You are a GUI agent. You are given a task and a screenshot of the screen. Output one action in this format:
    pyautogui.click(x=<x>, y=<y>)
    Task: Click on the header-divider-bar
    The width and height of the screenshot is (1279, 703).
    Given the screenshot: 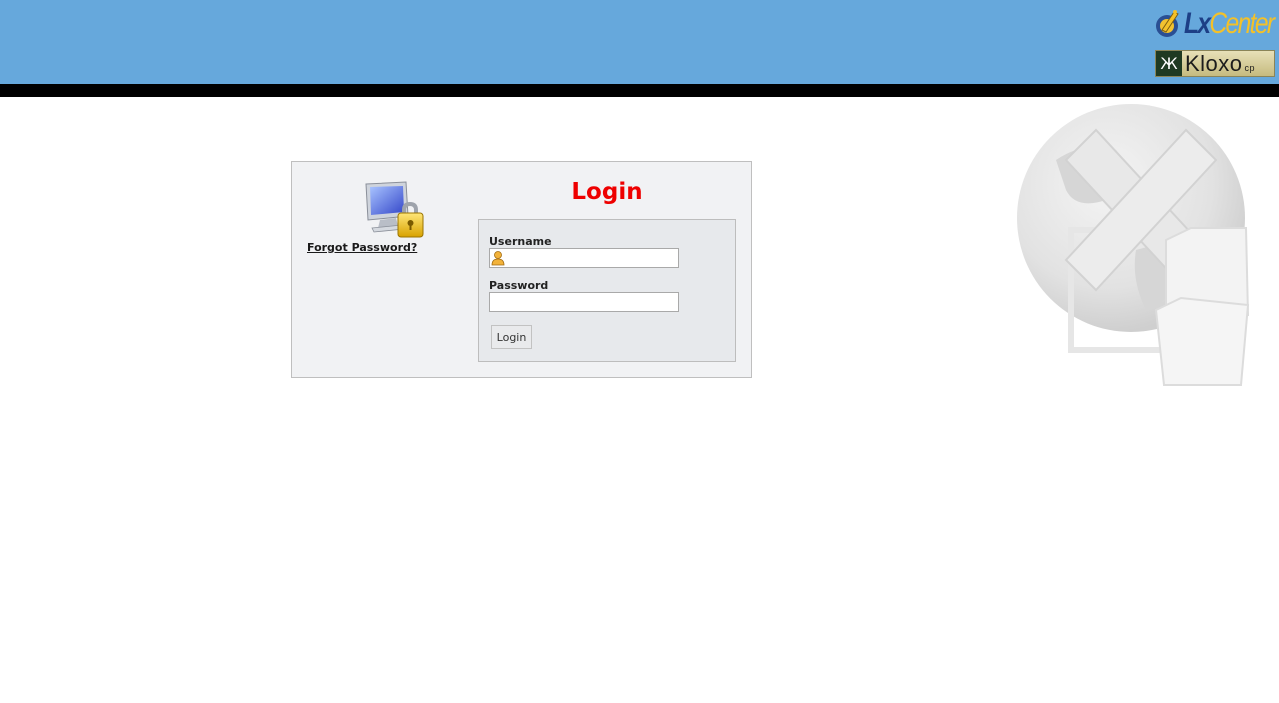 What is the action you would take?
    pyautogui.click(x=639, y=90)
    